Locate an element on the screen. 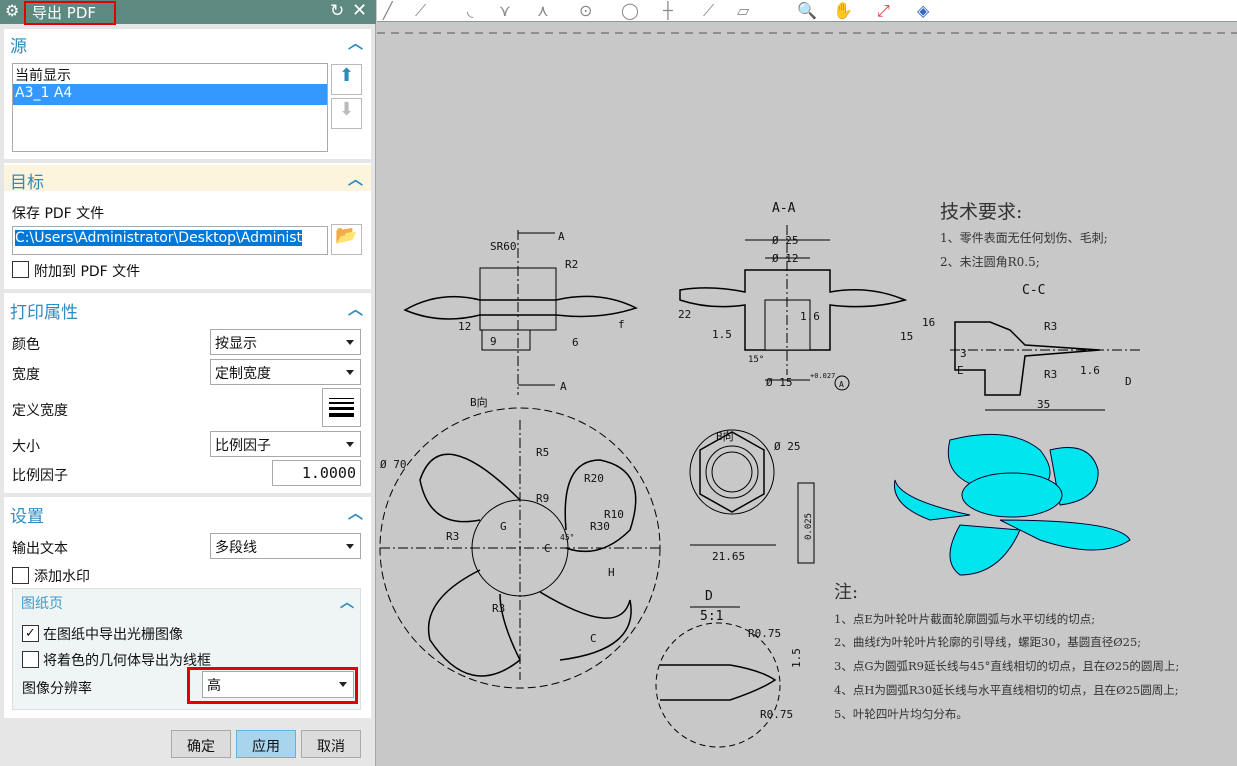 The width and height of the screenshot is (1237, 766). dialog-titlebar: ⚙ 导出 PDF ↻ ✕ is located at coordinates (188, 12).